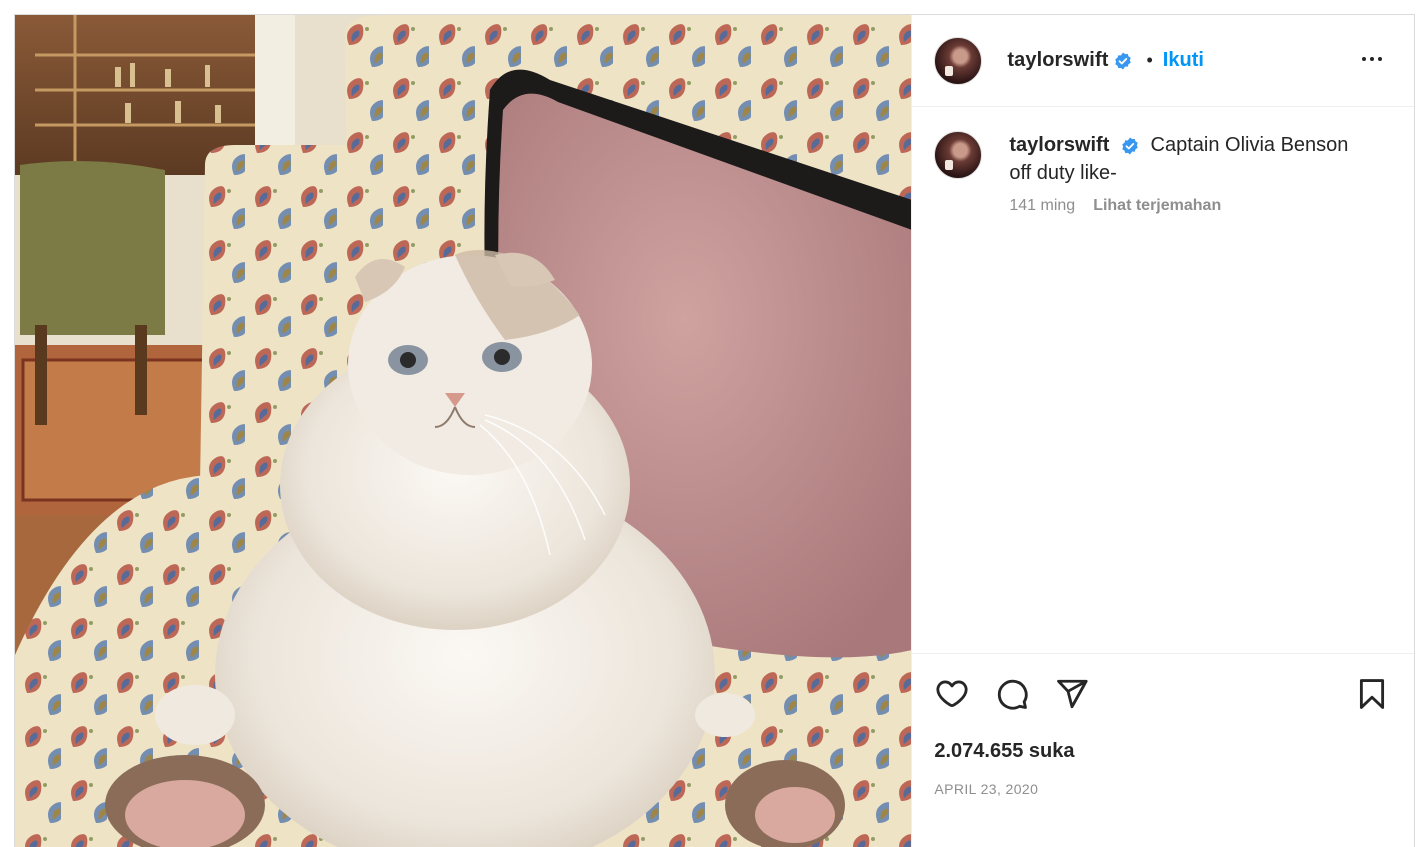 This screenshot has width=1416, height=847. I want to click on bookmark-icon, so click(1372, 694).